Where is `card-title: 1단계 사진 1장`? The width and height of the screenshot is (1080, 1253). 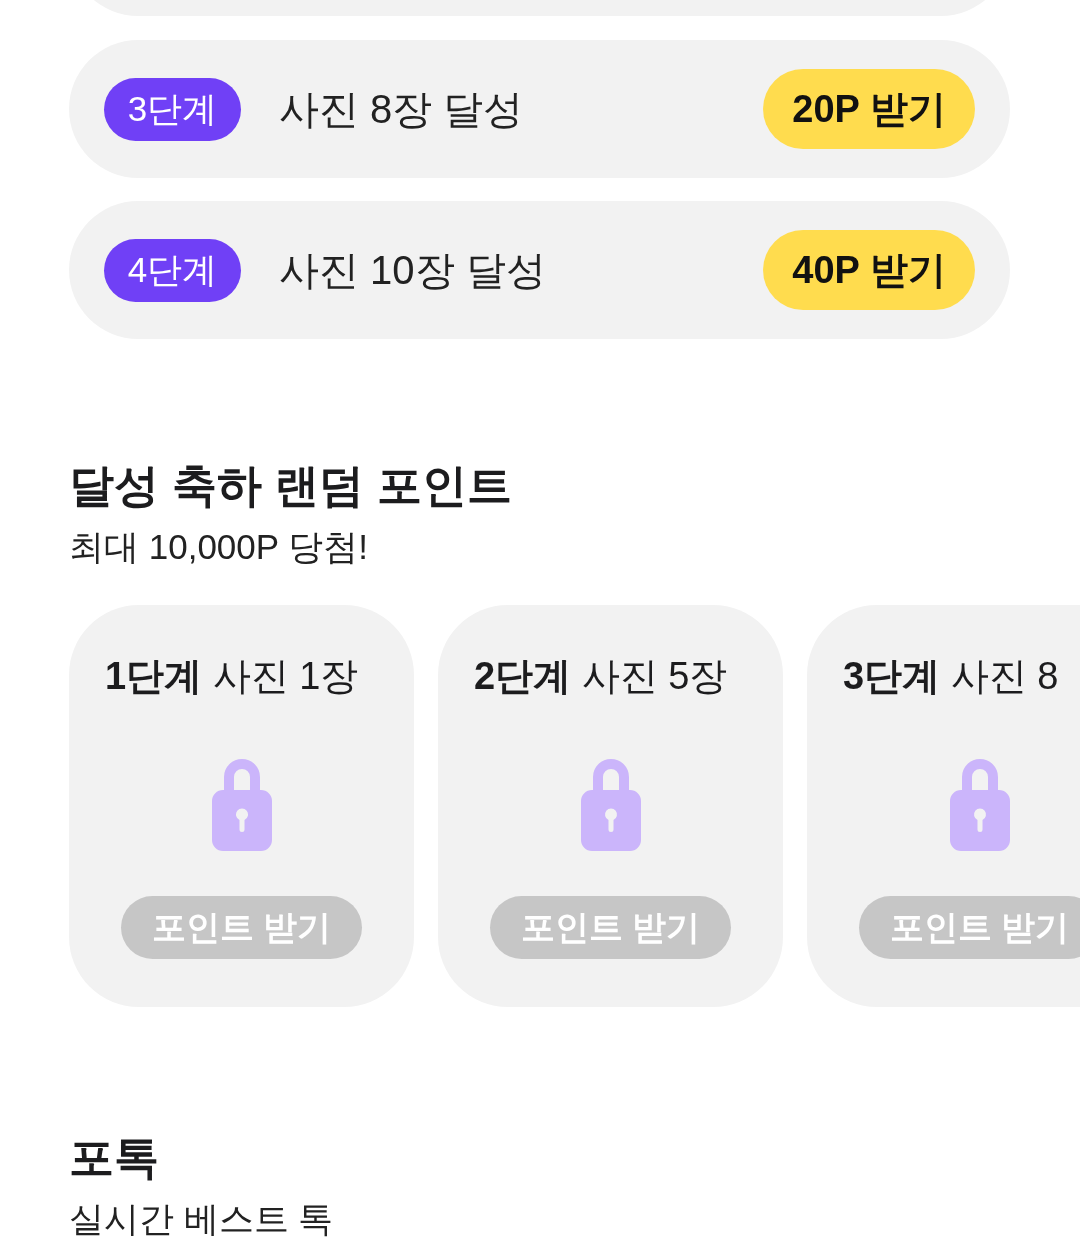
card-title: 1단계 사진 1장 is located at coordinates (232, 676).